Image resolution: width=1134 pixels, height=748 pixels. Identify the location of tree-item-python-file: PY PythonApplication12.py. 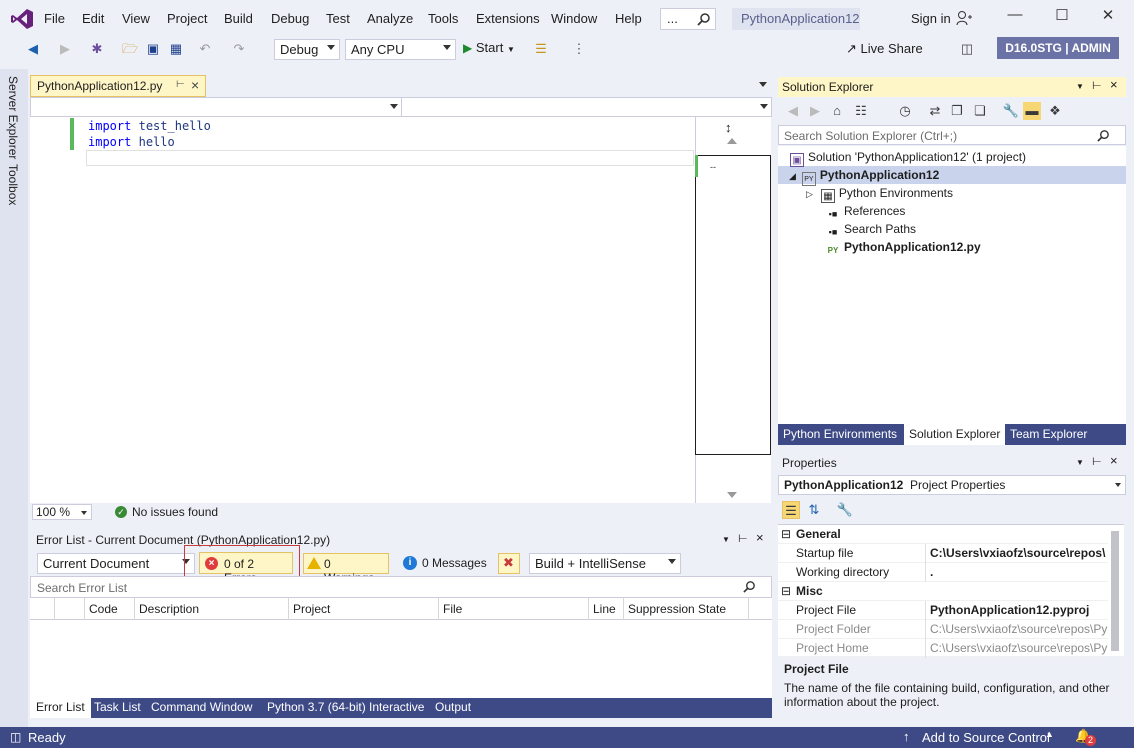
(903, 247).